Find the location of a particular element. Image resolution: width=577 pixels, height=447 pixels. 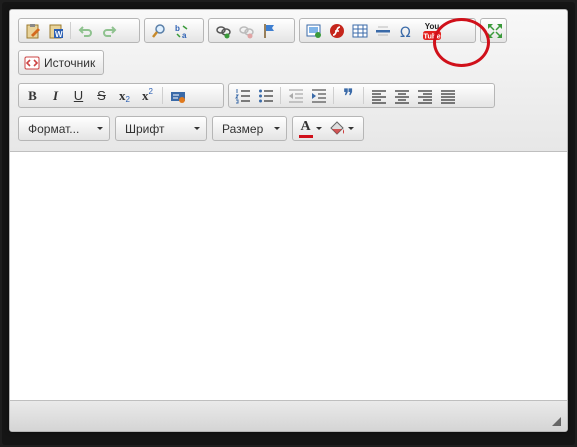

bulleted-list-icon is located at coordinates (265, 95).